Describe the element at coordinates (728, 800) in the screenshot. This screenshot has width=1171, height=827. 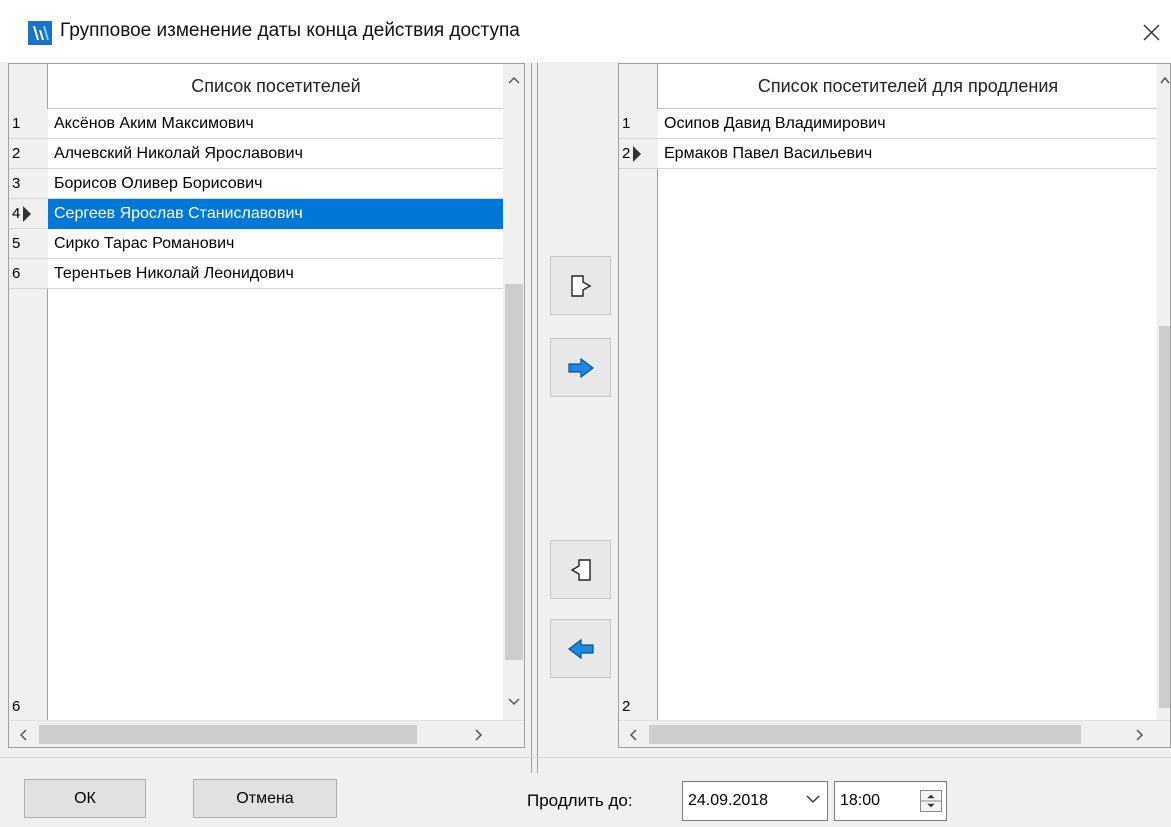
I see `date-value: 24.09.2018` at that location.